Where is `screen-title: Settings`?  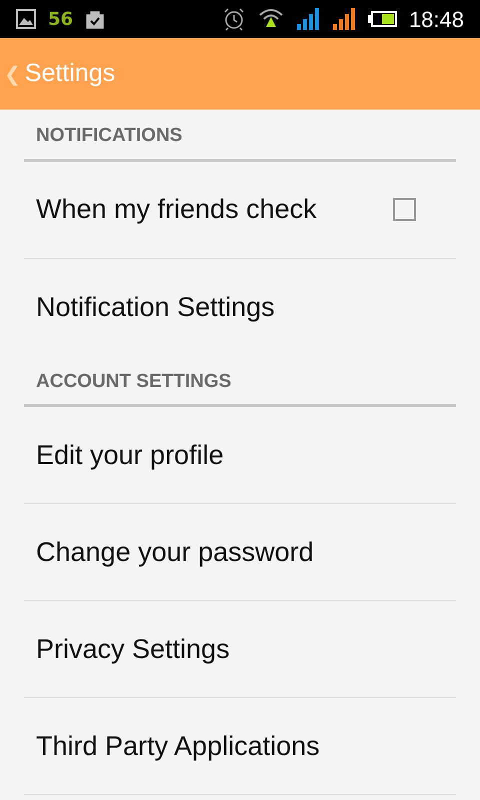
screen-title: Settings is located at coordinates (70, 73).